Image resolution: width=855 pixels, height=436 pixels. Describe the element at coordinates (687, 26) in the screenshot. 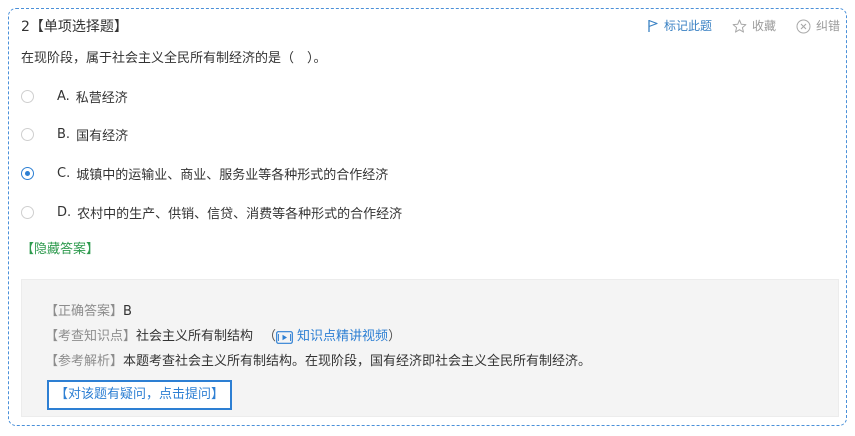

I see `mark-question-label: 标记此题` at that location.